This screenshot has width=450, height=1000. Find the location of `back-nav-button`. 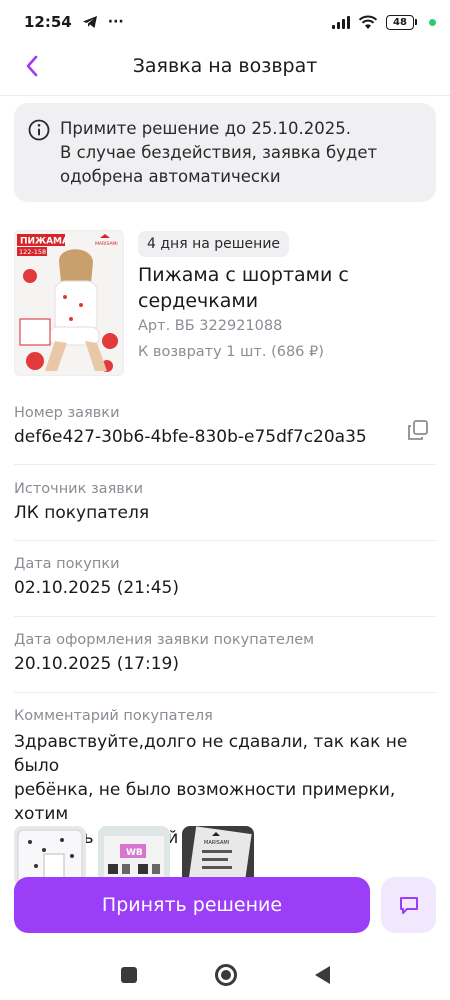

back-nav-button is located at coordinates (322, 975).